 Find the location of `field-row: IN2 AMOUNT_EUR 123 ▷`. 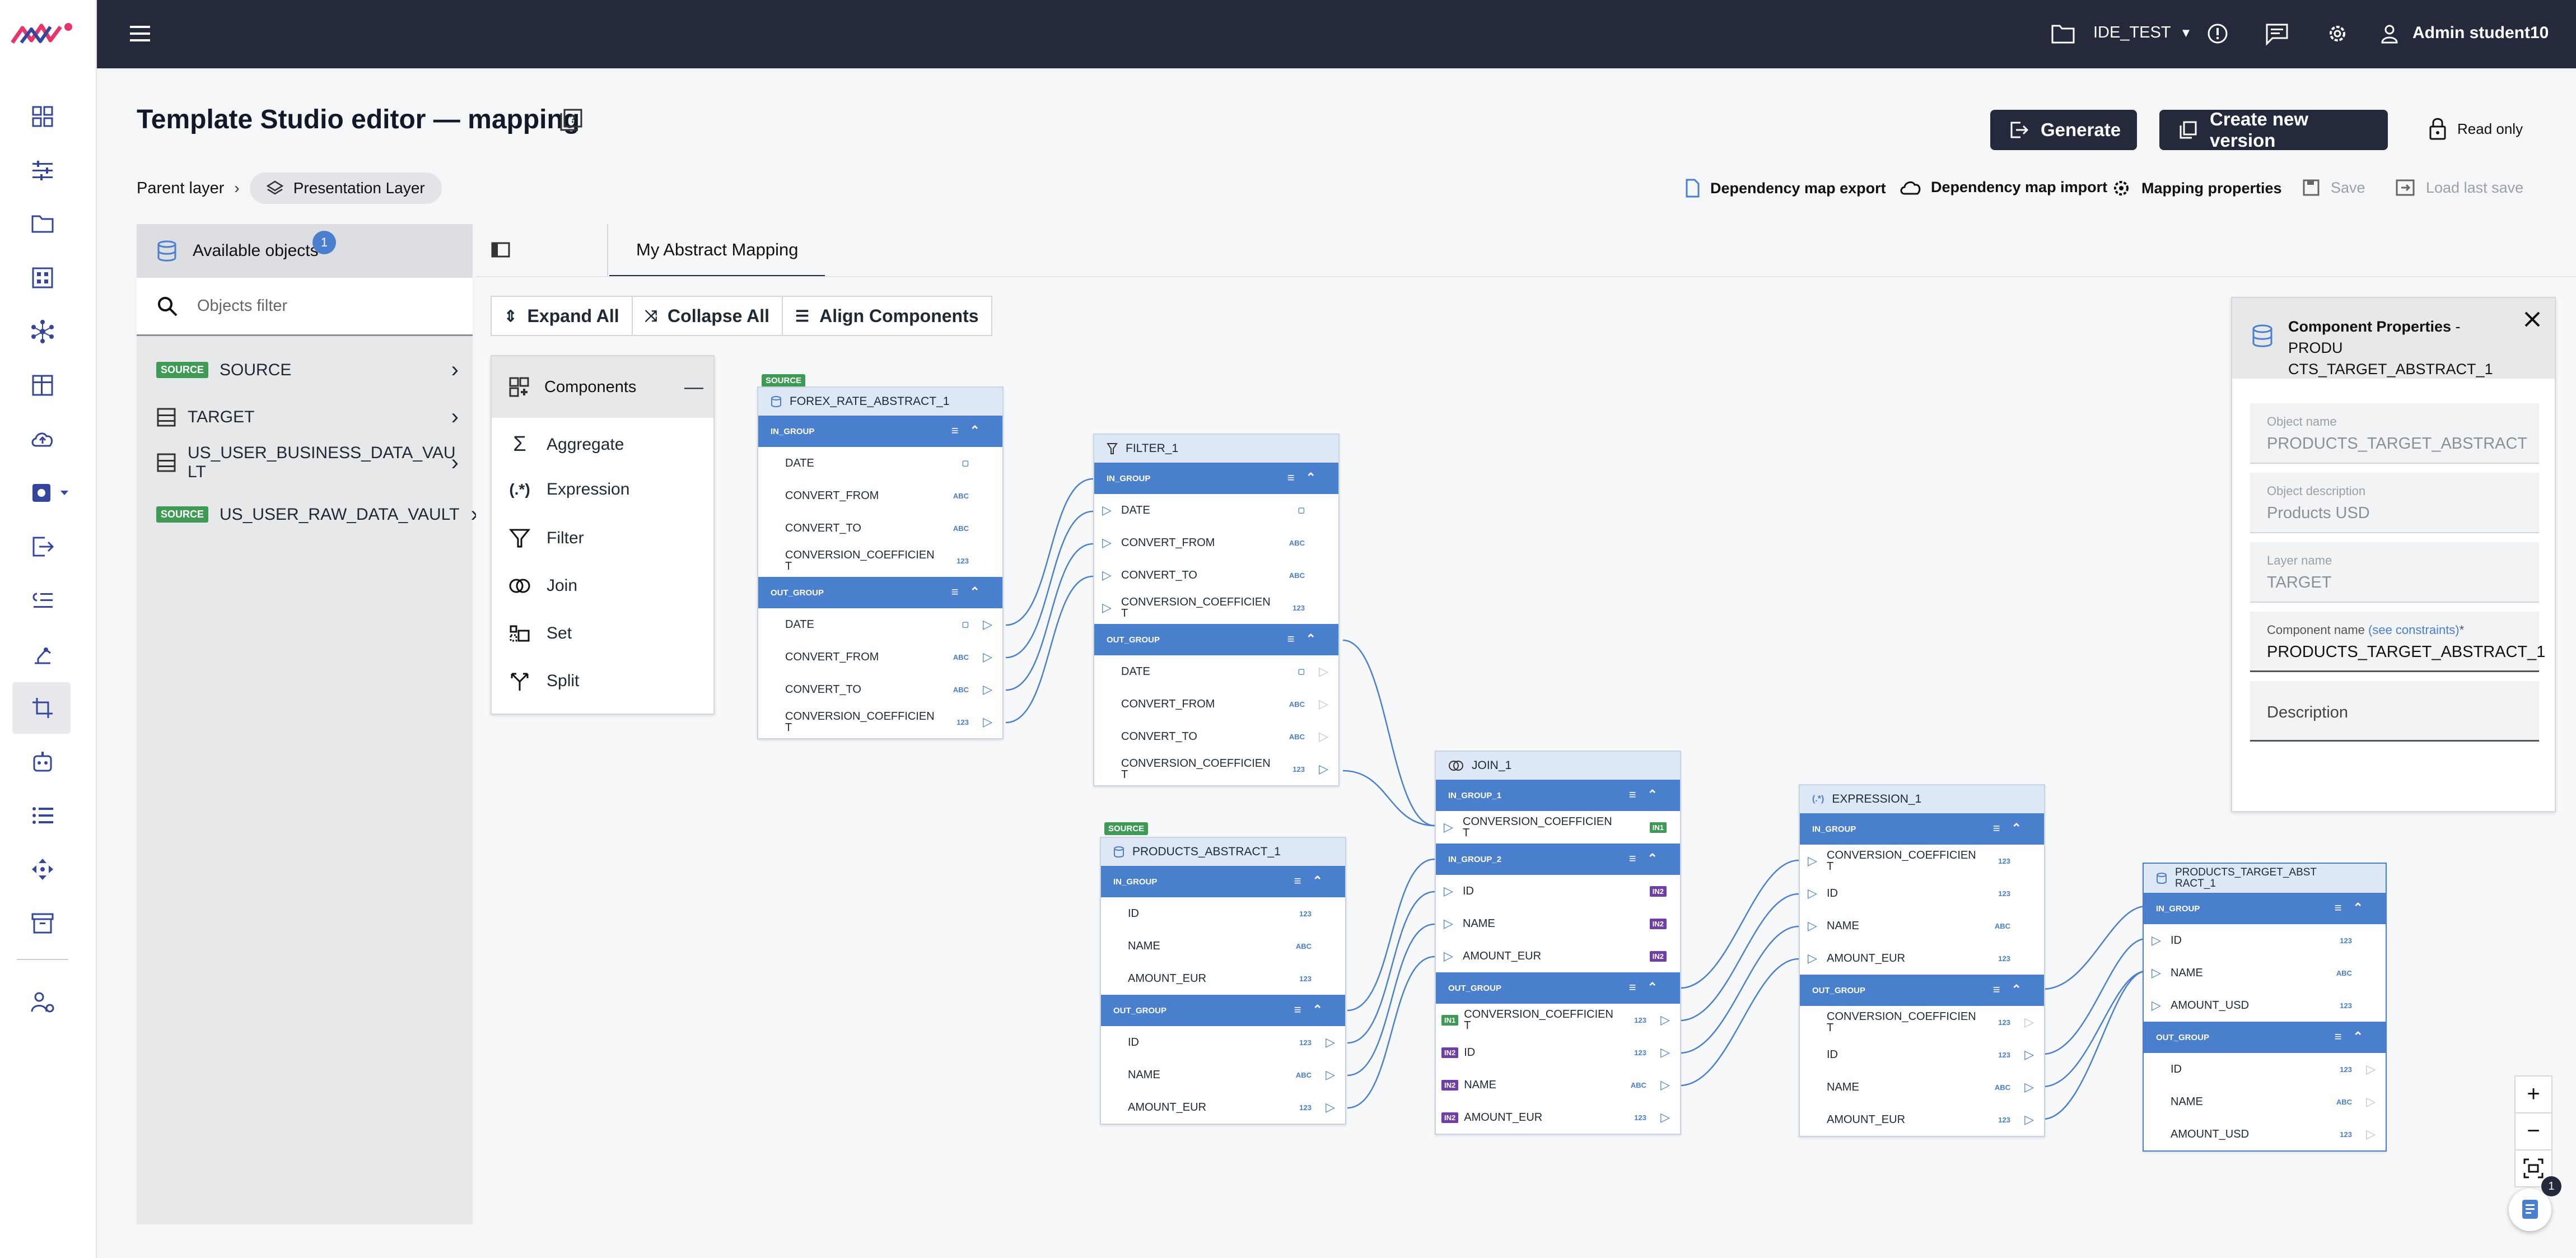

field-row: IN2 AMOUNT_EUR 123 ▷ is located at coordinates (1558, 1118).